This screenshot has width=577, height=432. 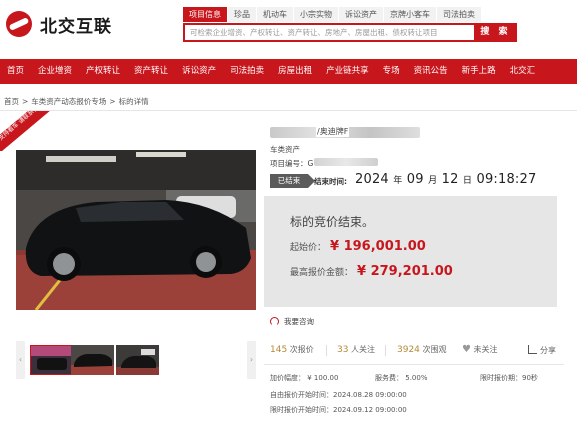 What do you see at coordinates (459, 14) in the screenshot?
I see `search-tab-judicial-auction: 司法拍卖` at bounding box center [459, 14].